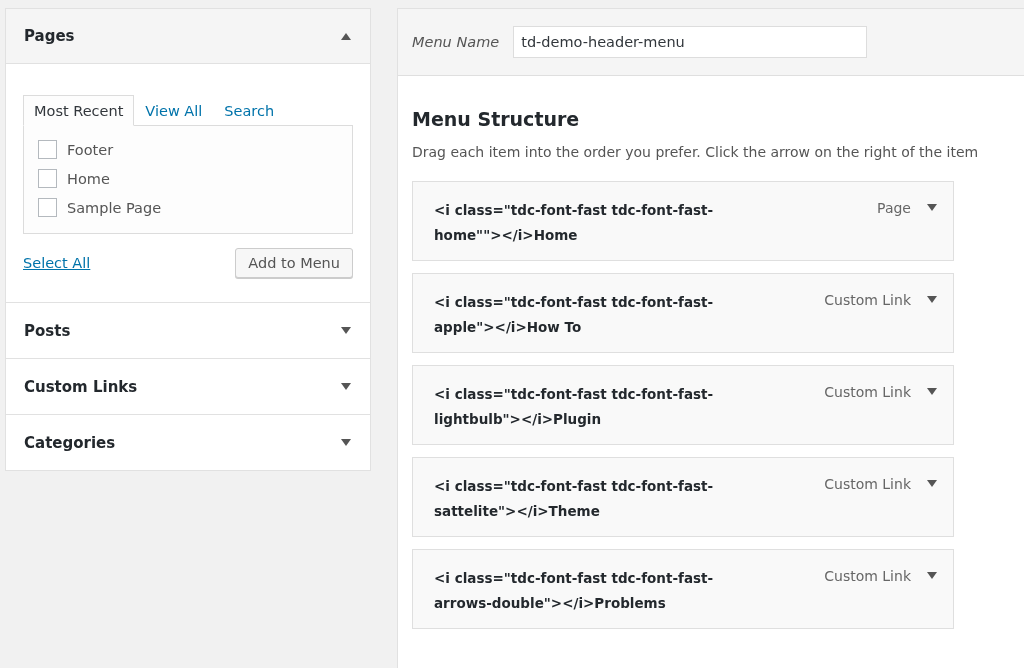 Image resolution: width=1024 pixels, height=668 pixels. Describe the element at coordinates (188, 36) in the screenshot. I see `accordion-header: Pages` at that location.